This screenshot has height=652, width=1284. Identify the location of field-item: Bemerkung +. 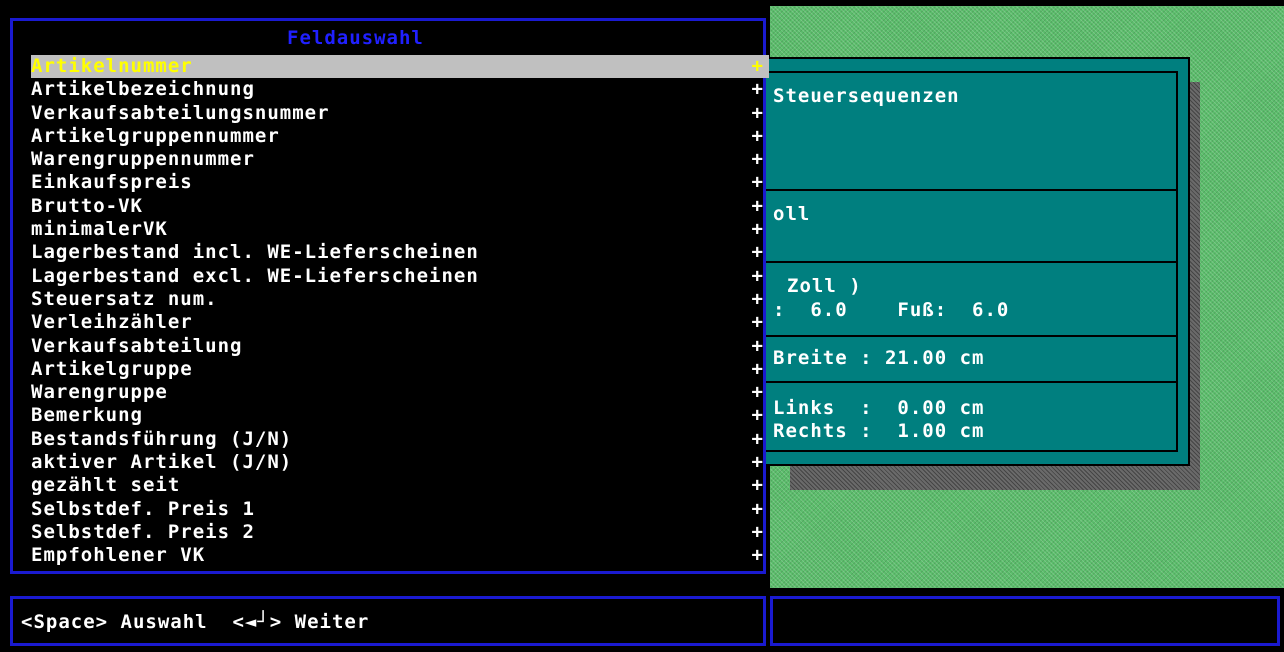
(400, 415).